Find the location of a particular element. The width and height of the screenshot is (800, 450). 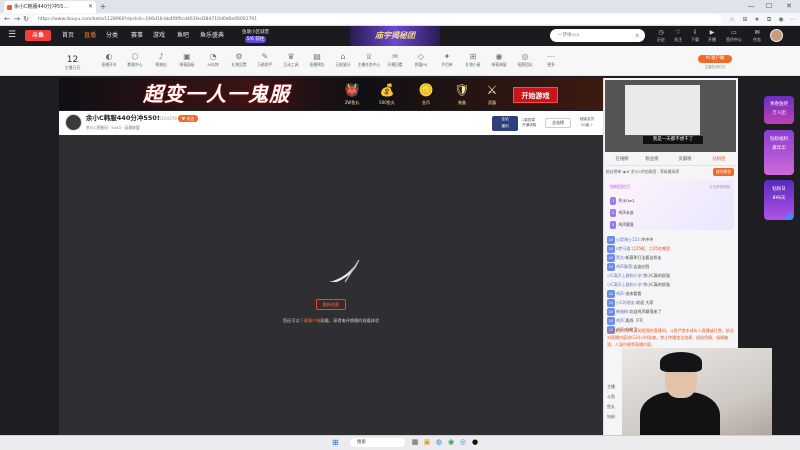

fan-row: 3 鸡声飘落 is located at coordinates (671, 225).